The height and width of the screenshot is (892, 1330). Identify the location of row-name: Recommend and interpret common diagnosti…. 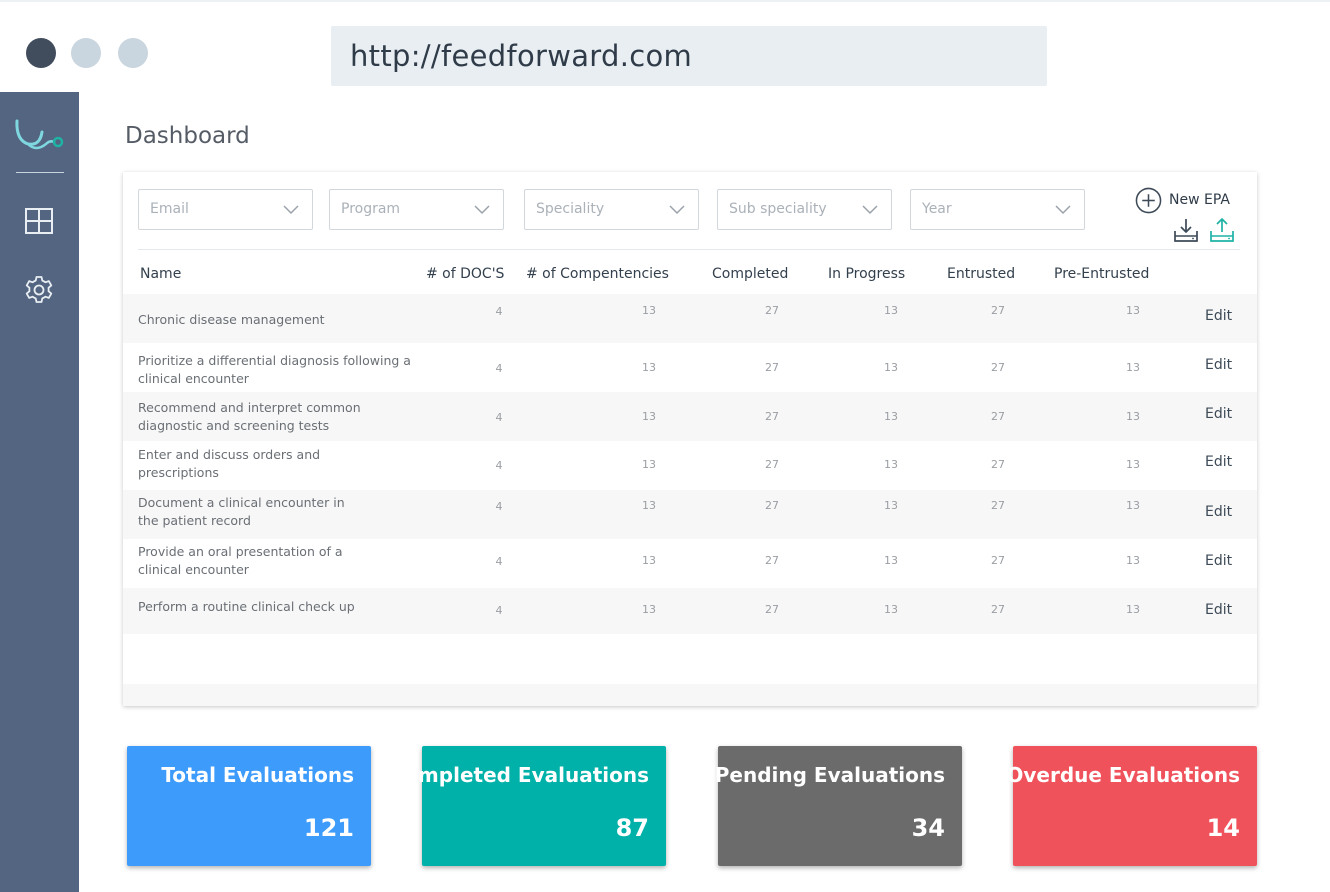
(249, 416).